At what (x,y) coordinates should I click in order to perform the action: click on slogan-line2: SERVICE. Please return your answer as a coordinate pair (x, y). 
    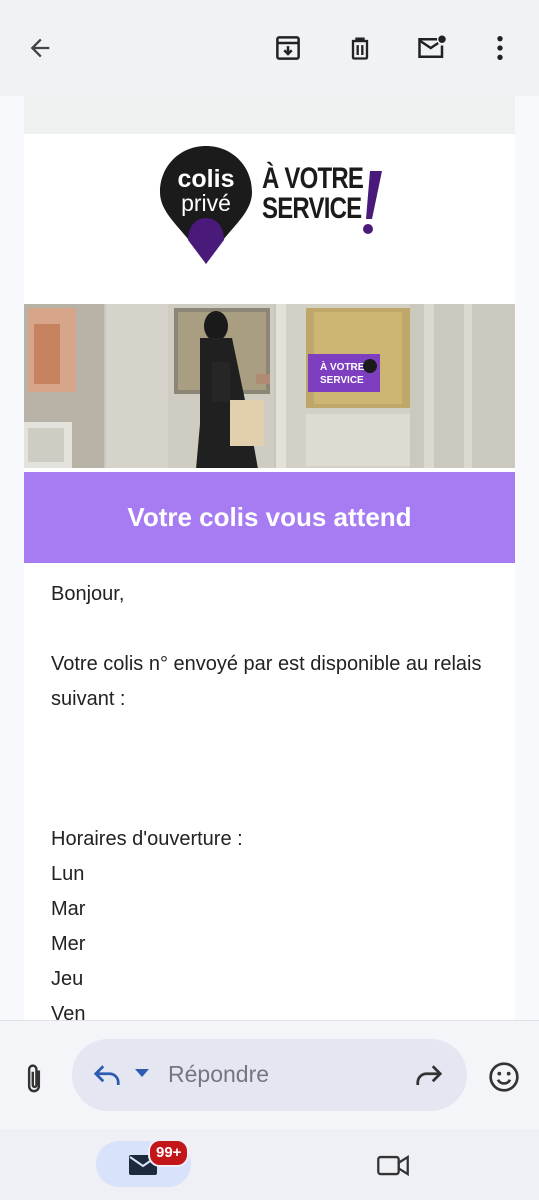
    Looking at the image, I should click on (312, 208).